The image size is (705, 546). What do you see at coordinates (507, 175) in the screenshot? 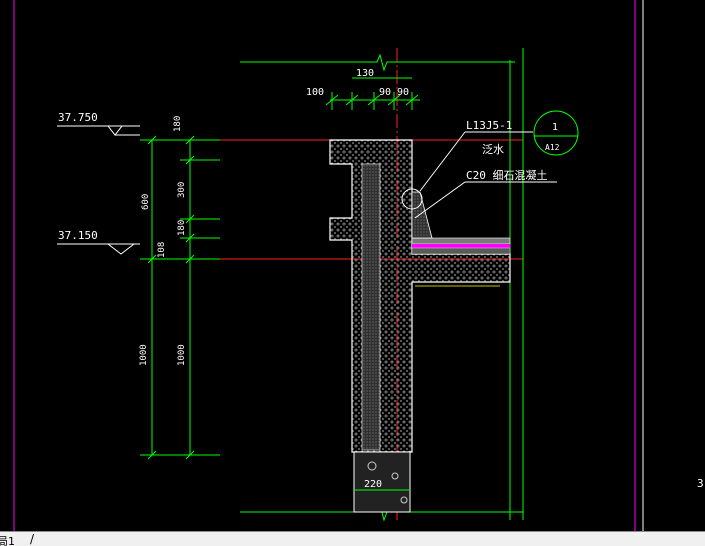
I see `callout-material: C20 细石混凝土` at bounding box center [507, 175].